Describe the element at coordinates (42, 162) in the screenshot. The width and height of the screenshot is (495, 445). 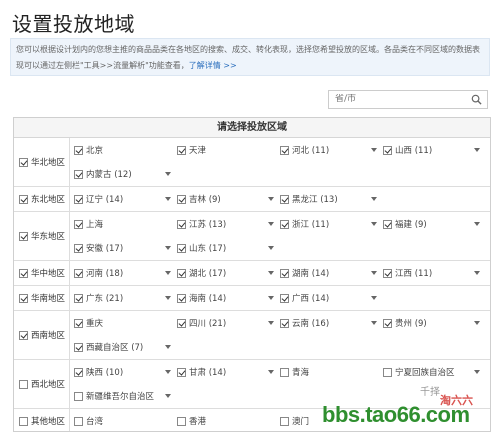
I see `region-checkbox: 华北地区` at that location.